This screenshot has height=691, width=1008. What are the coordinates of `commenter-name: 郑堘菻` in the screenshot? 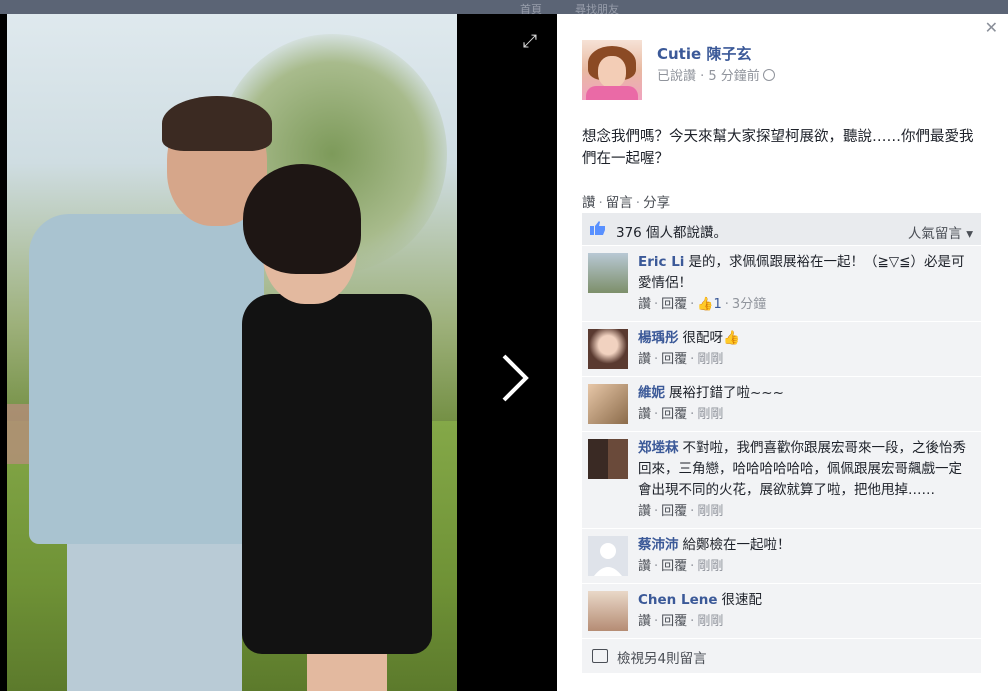 It's located at (658, 448).